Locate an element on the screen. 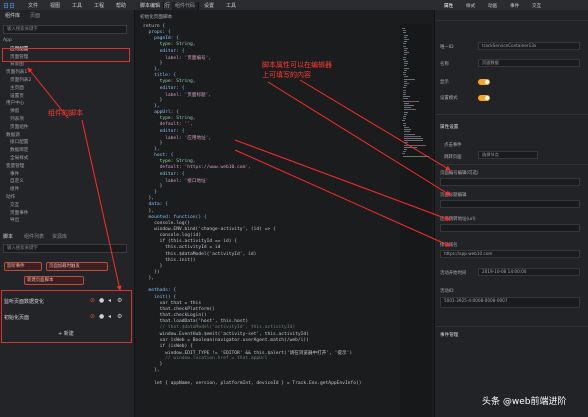 The width and height of the screenshot is (588, 417). tree-item: 交互 is located at coordinates (14, 205).